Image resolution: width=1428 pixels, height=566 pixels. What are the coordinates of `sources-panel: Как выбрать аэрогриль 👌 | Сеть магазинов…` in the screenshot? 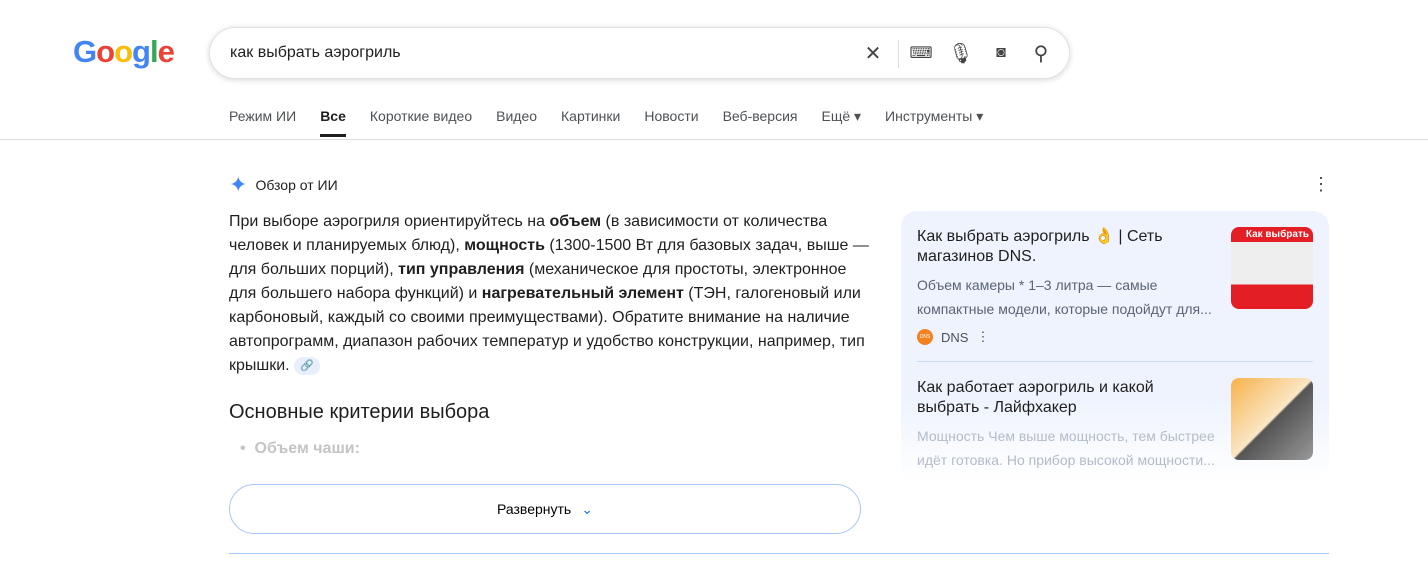 It's located at (1115, 346).